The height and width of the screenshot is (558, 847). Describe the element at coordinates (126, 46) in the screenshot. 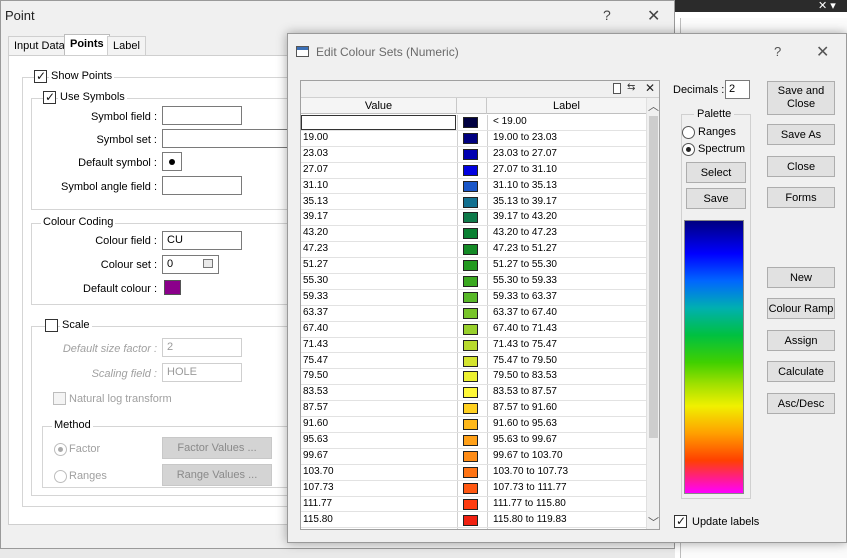

I see `tab-label: Label` at that location.